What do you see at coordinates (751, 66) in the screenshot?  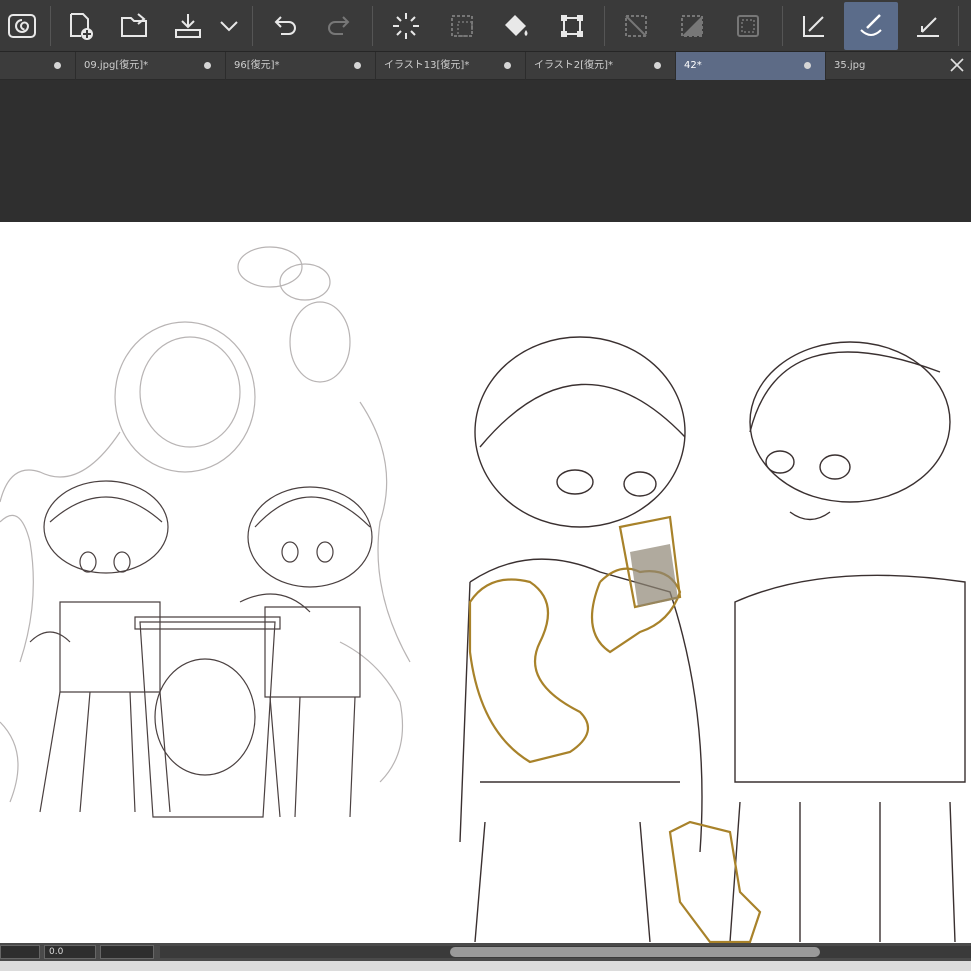 I see `tab-42: 42*` at bounding box center [751, 66].